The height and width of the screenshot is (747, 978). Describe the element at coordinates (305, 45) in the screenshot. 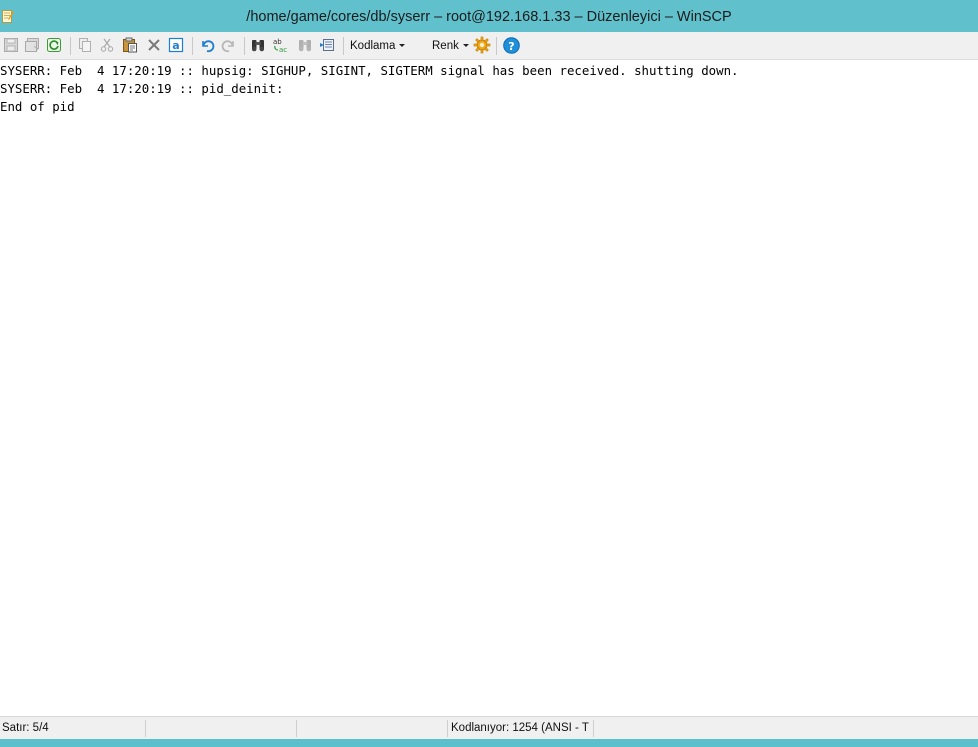

I see `find-next-icon` at that location.